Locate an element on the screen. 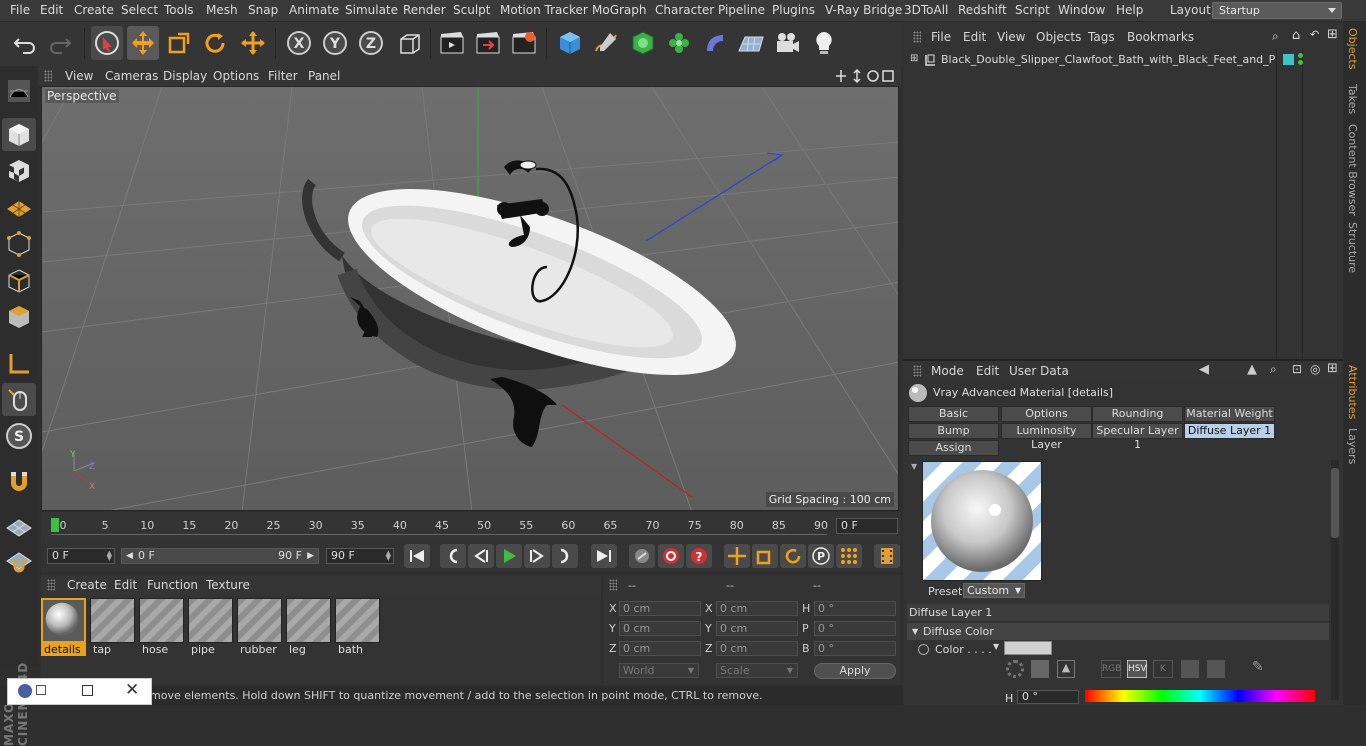 This screenshot has width=1366, height=746. hue-slider is located at coordinates (1200, 696).